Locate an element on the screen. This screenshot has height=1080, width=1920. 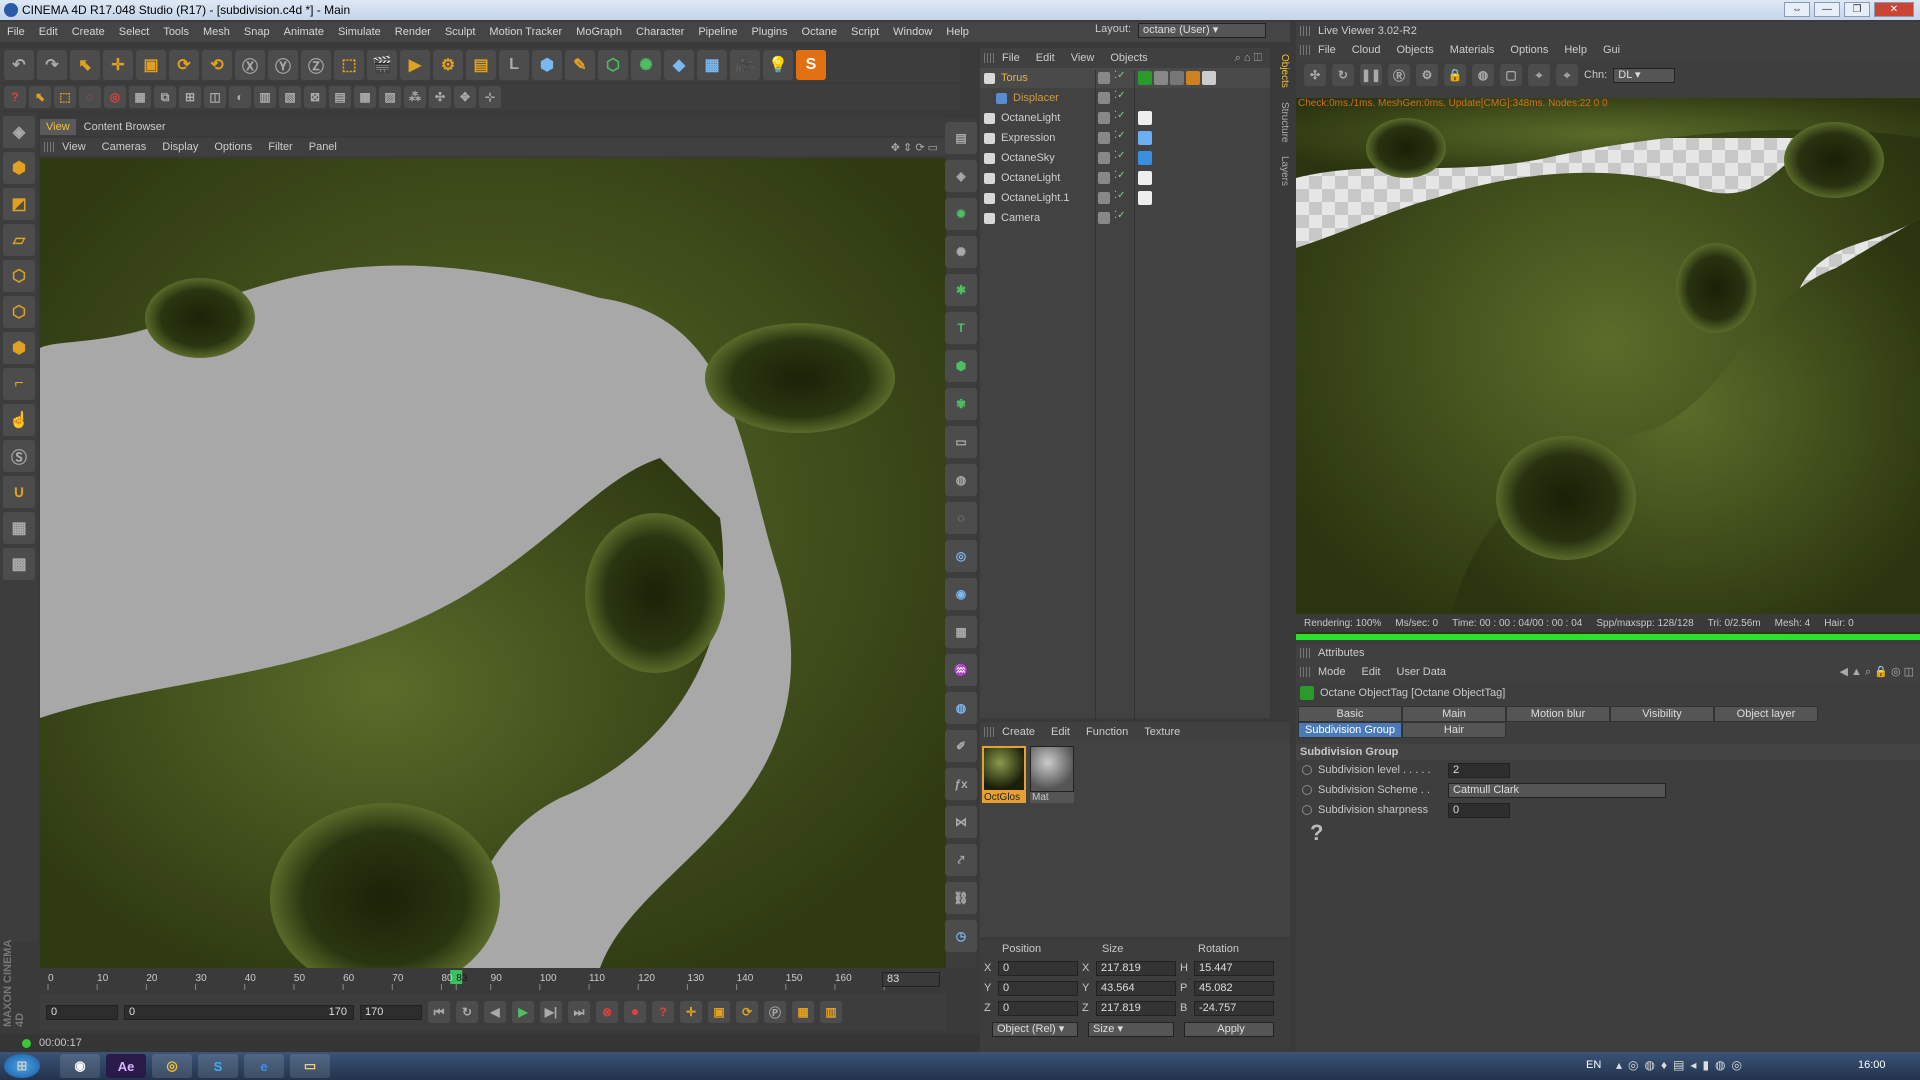
octane-hair-icon: ♒ is located at coordinates (961, 670).